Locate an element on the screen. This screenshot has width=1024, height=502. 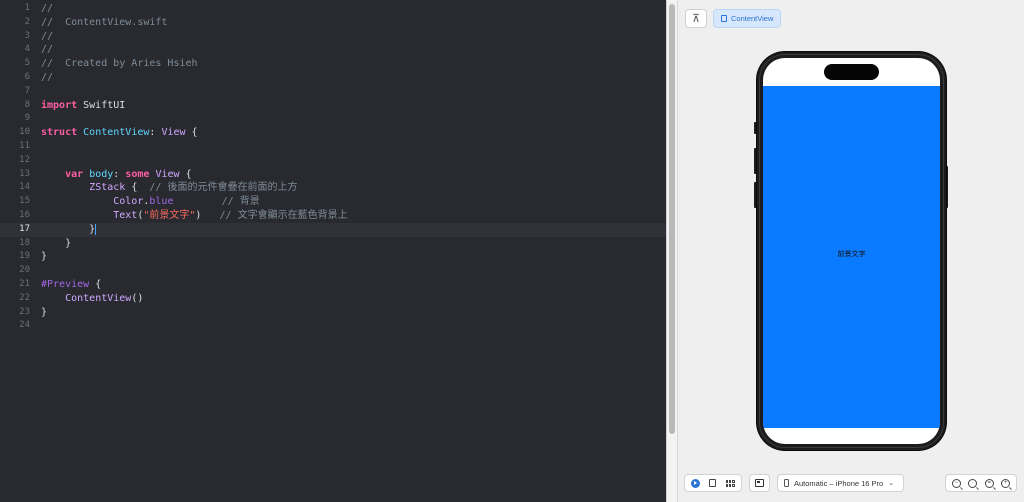
code-token: #Preview is located at coordinates (65, 284).